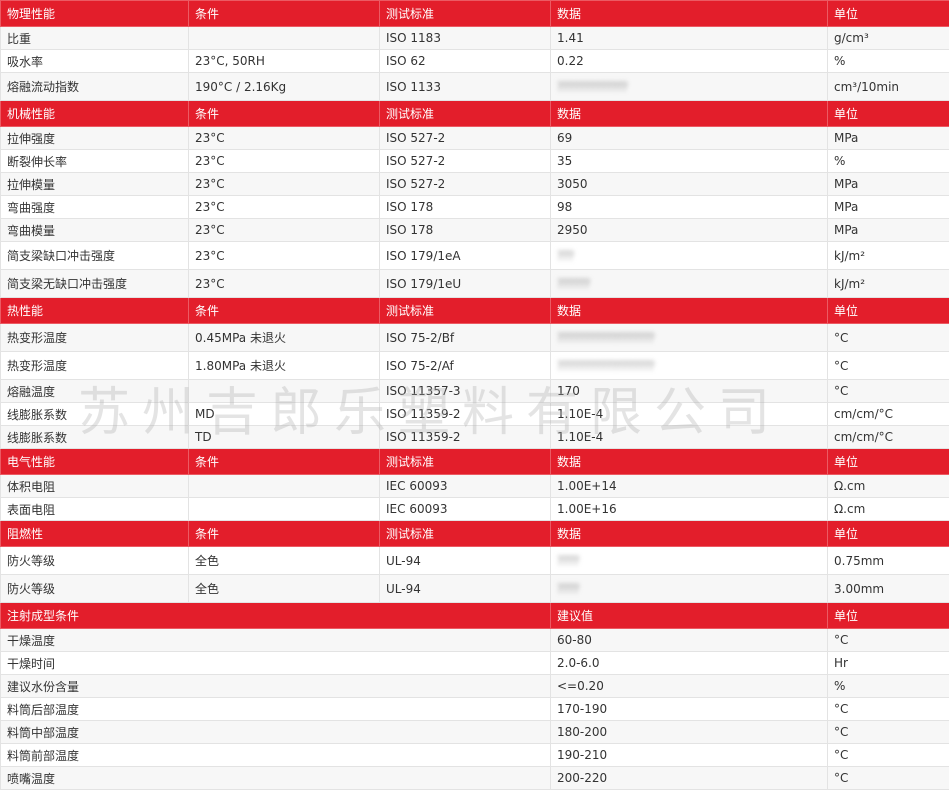 The width and height of the screenshot is (949, 802). I want to click on table-row: 弯曲模量 23°C ISO 178 2950 MPa, so click(474, 230).